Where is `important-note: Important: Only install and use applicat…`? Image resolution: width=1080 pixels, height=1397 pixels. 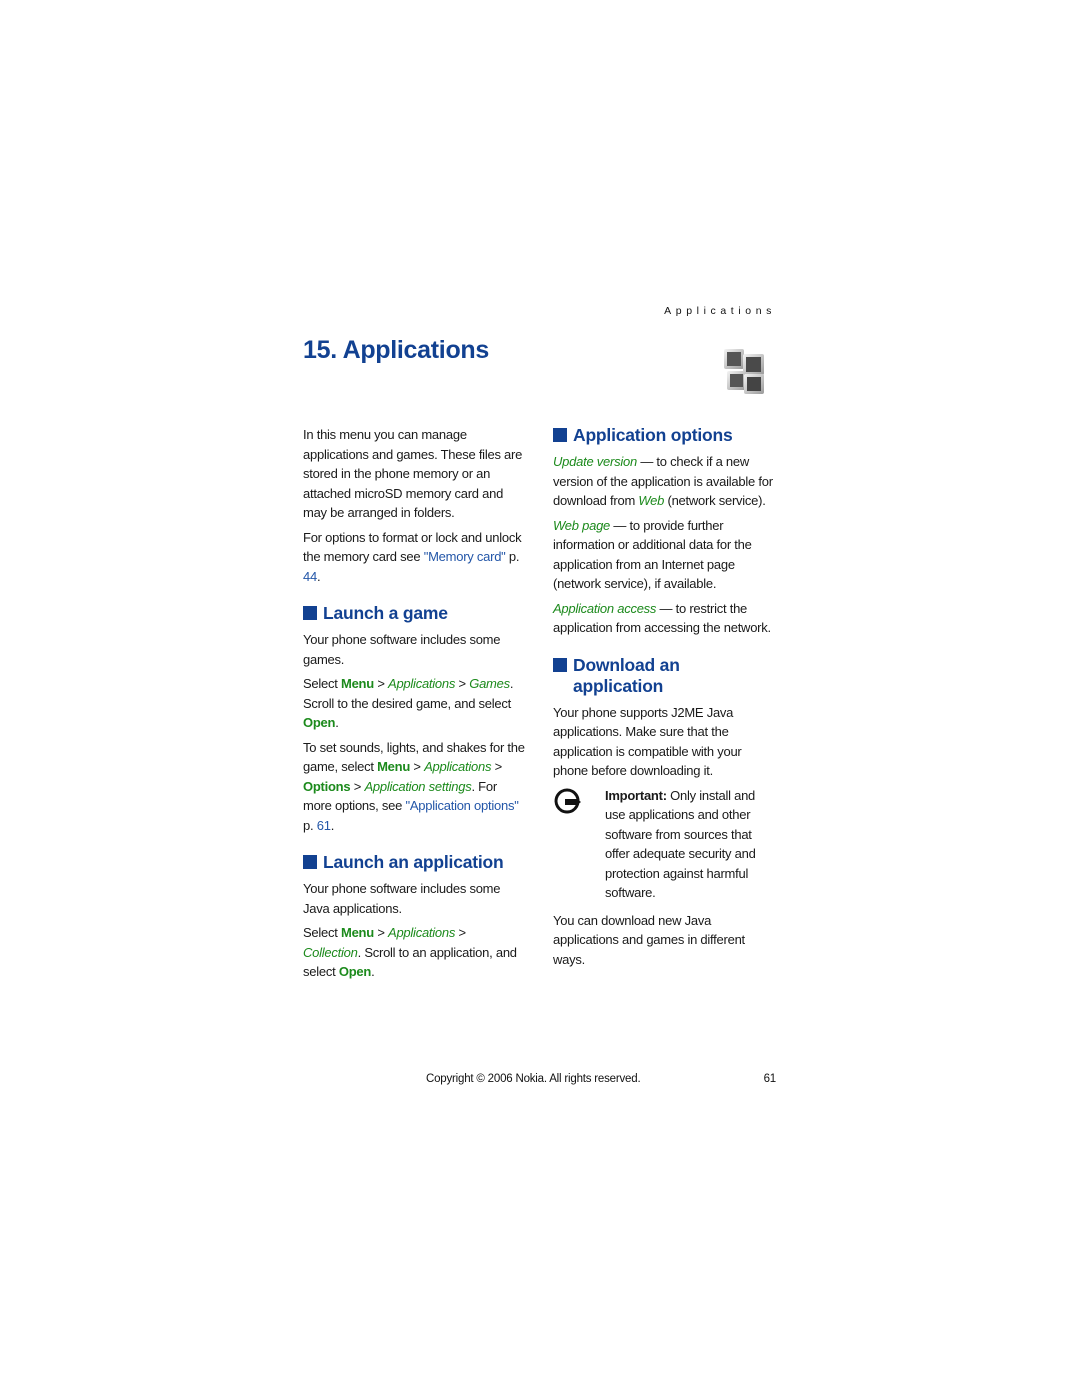
important-note: Important: Only install and use applicat… is located at coordinates (664, 844).